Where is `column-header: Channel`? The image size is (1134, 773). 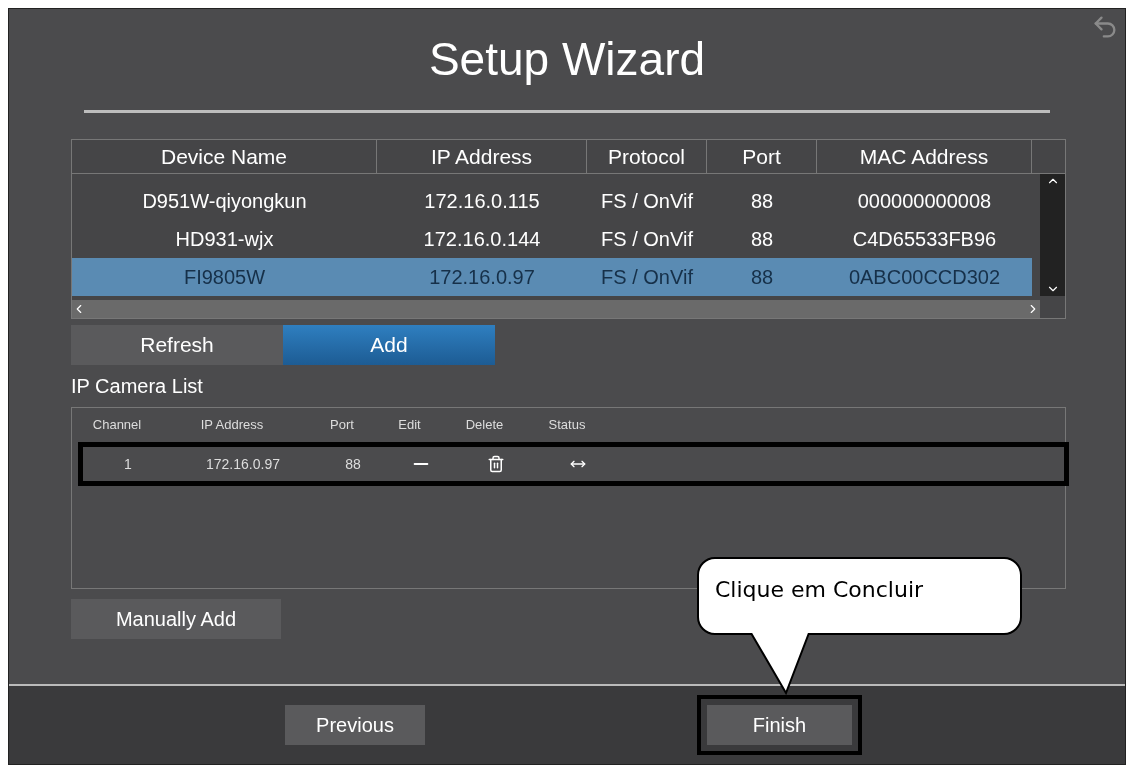 column-header: Channel is located at coordinates (117, 425).